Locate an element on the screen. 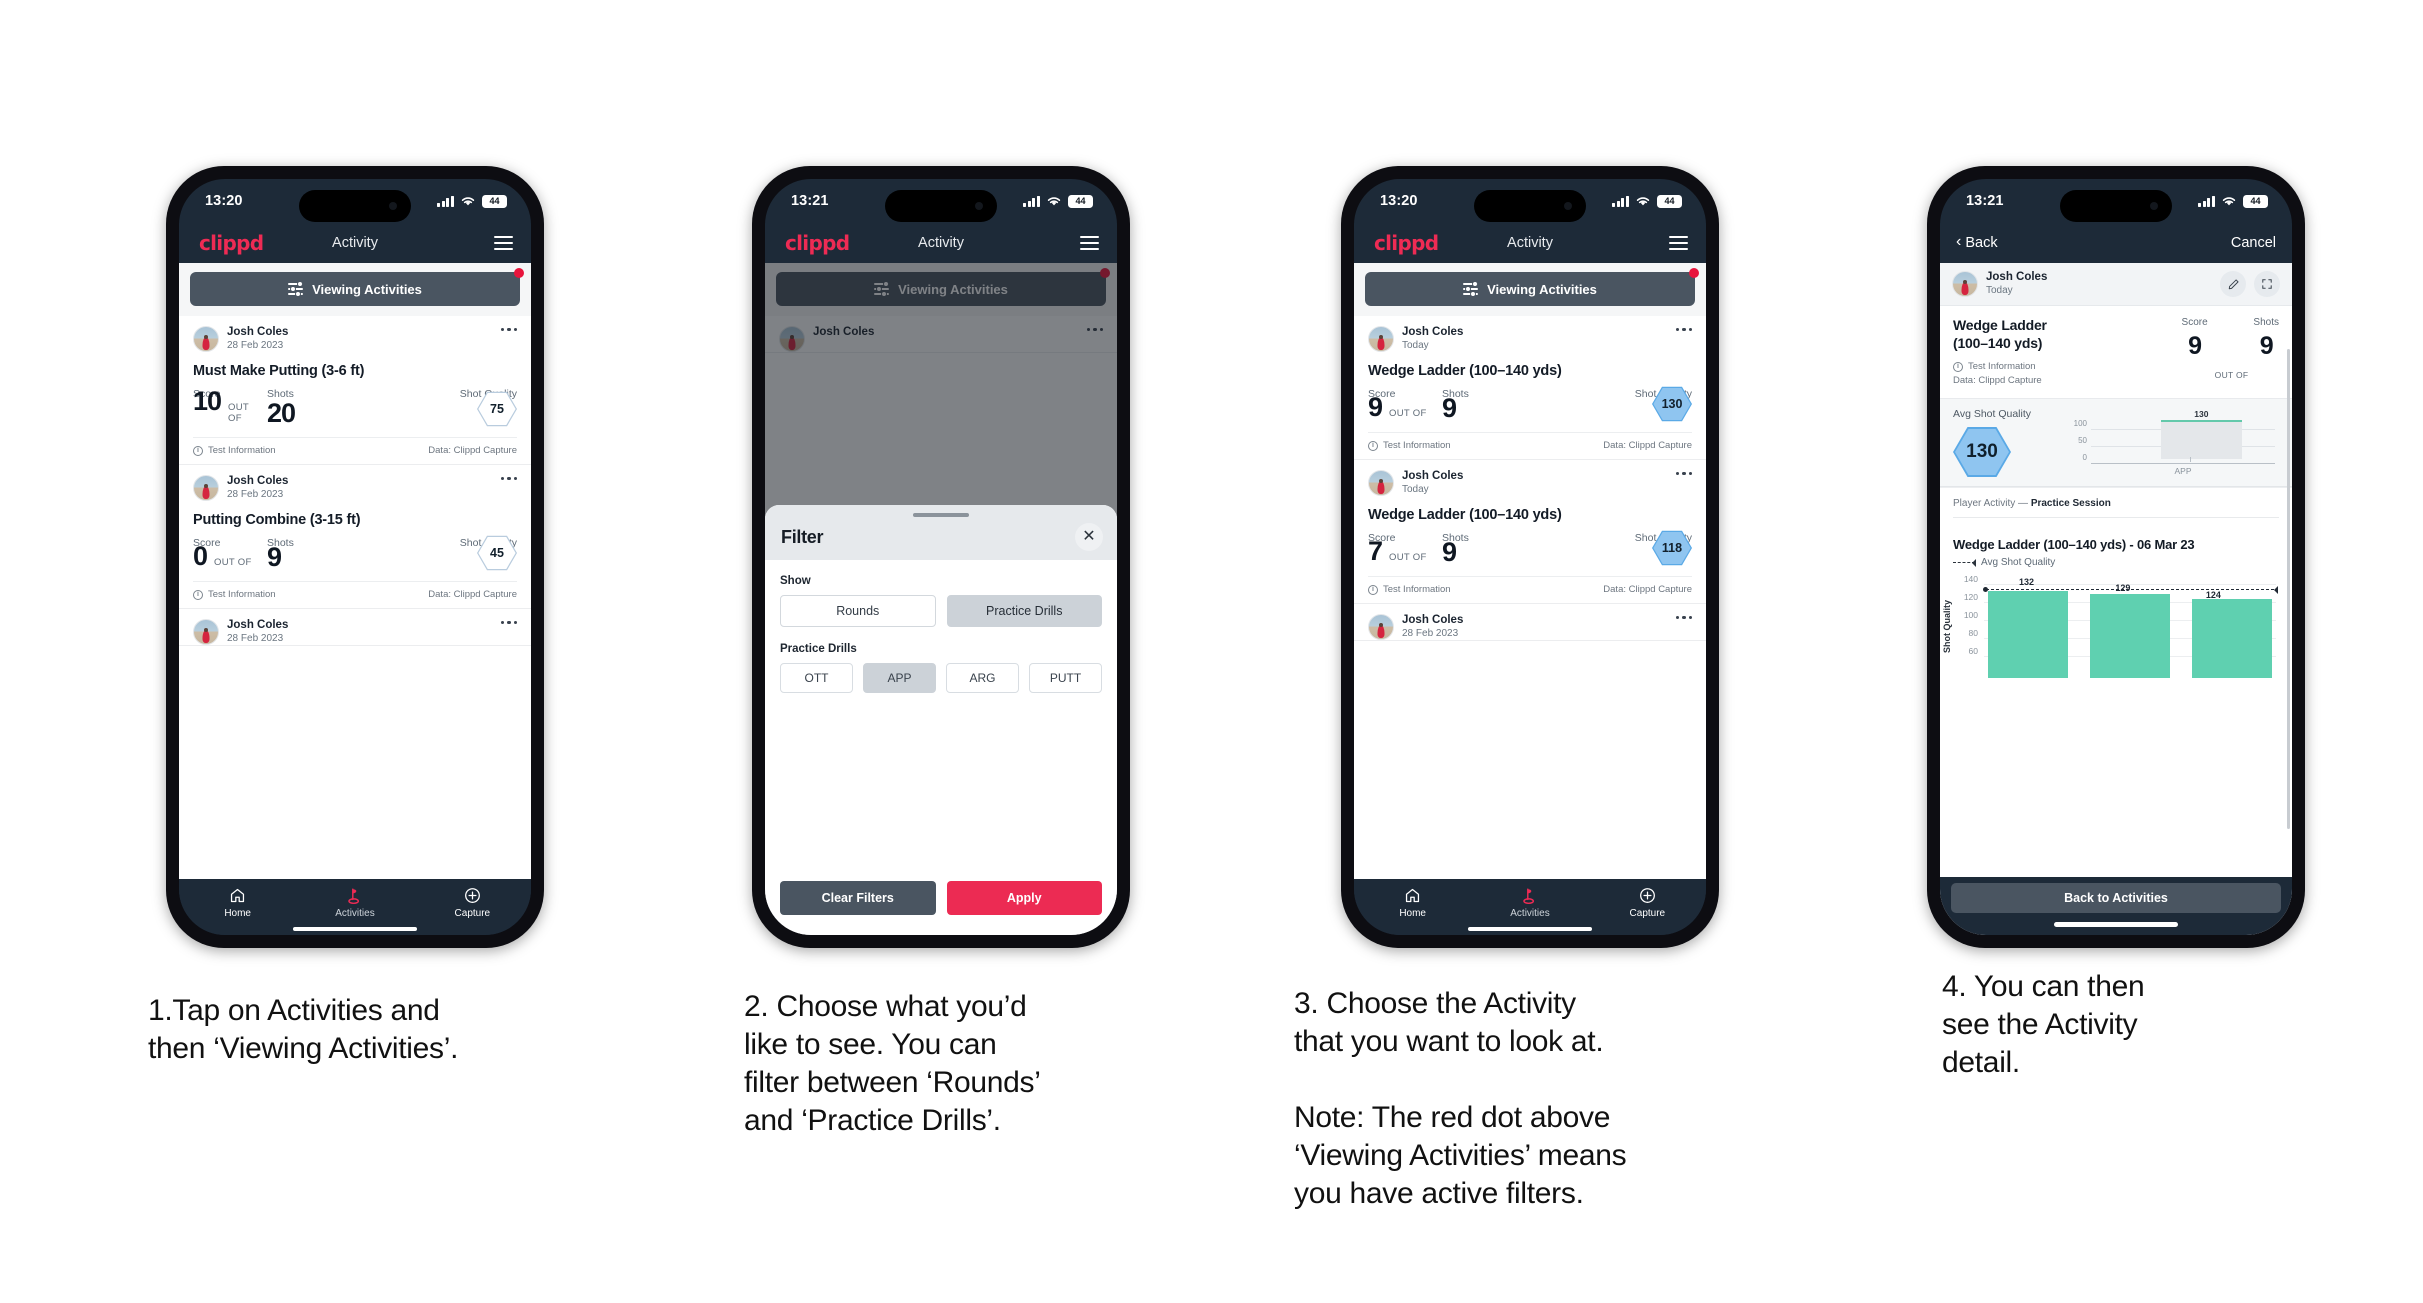 Image resolution: width=2423 pixels, height=1303 pixels. expand-icon is located at coordinates (2267, 284).